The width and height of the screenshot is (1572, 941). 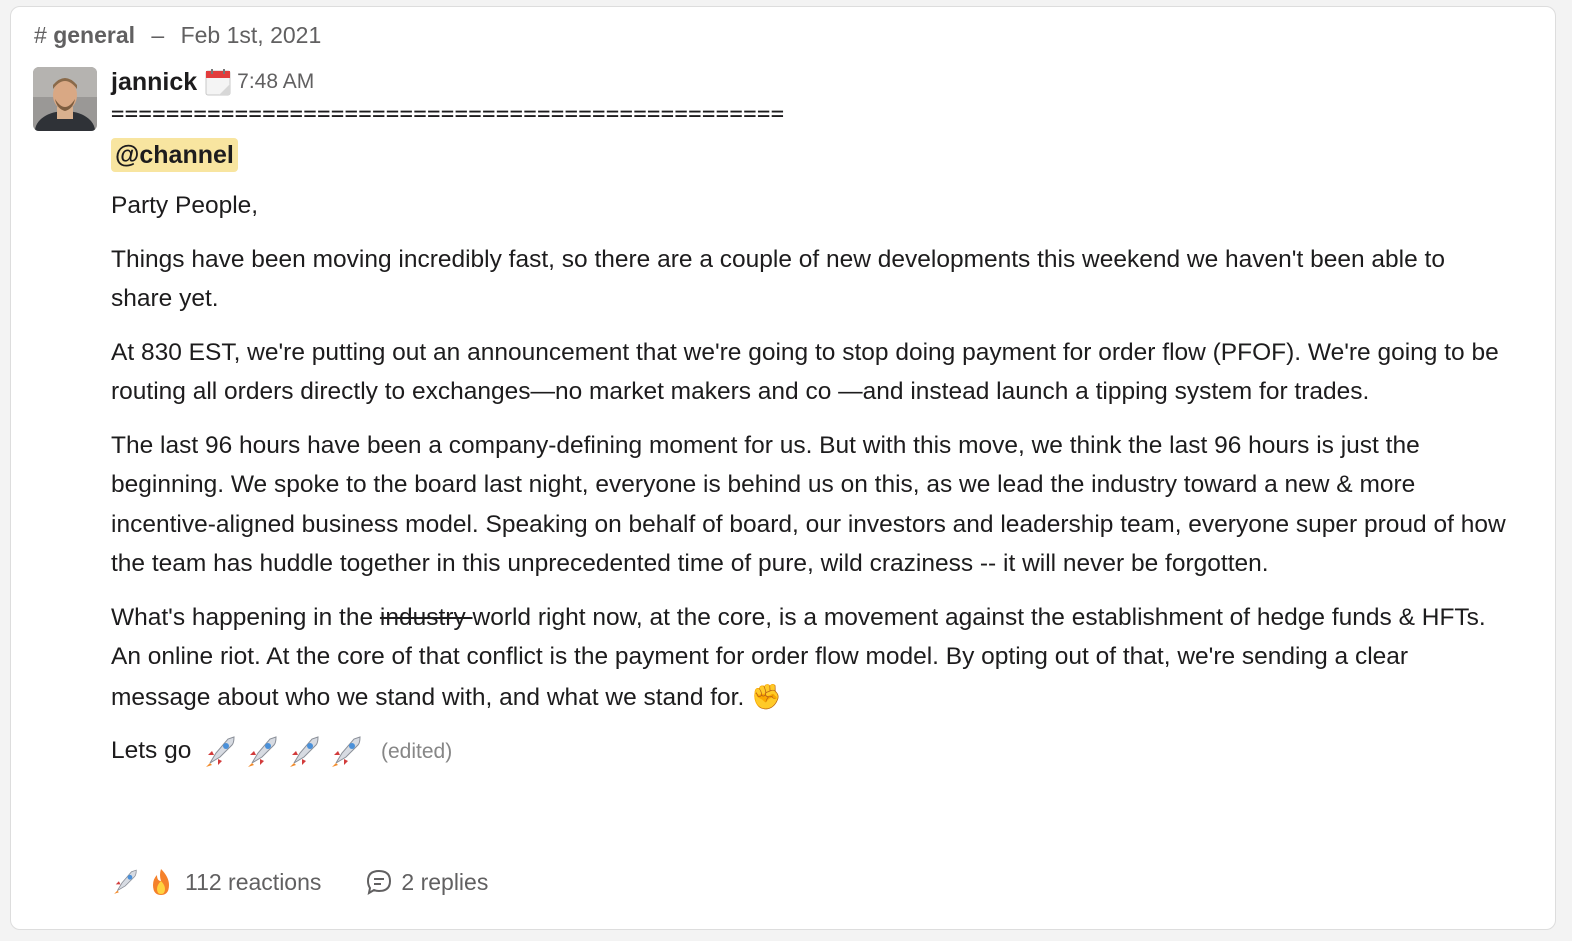 I want to click on thread-icon, so click(x=379, y=882).